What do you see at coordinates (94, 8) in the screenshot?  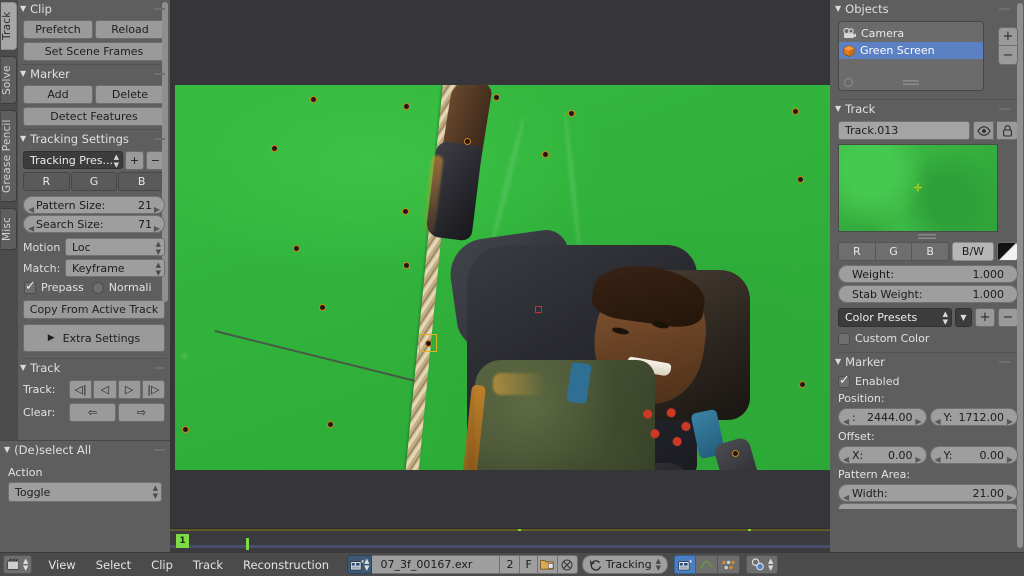 I see `panel-header-clip: ▼ Clip` at bounding box center [94, 8].